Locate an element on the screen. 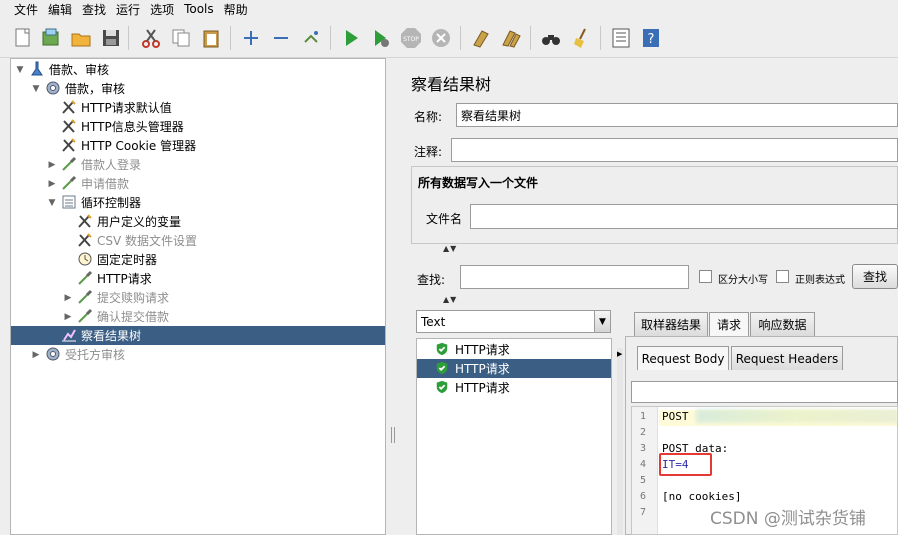 The image size is (898, 535). clear-all-icon is located at coordinates (511, 38).